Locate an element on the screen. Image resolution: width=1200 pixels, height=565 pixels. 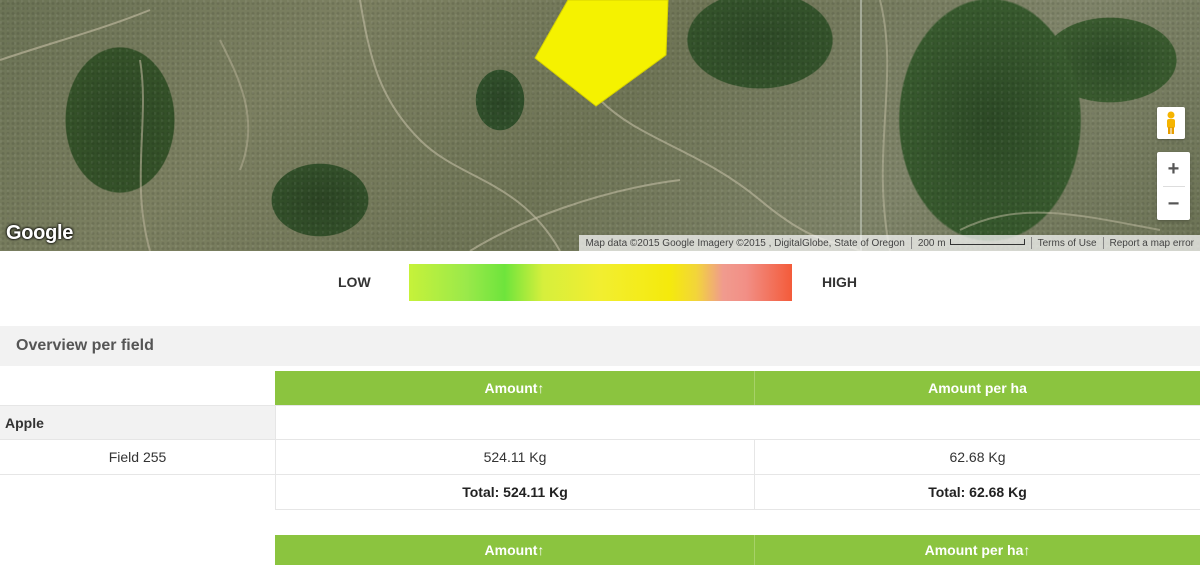
zoom-in-button: + is located at coordinates (1173, 169).